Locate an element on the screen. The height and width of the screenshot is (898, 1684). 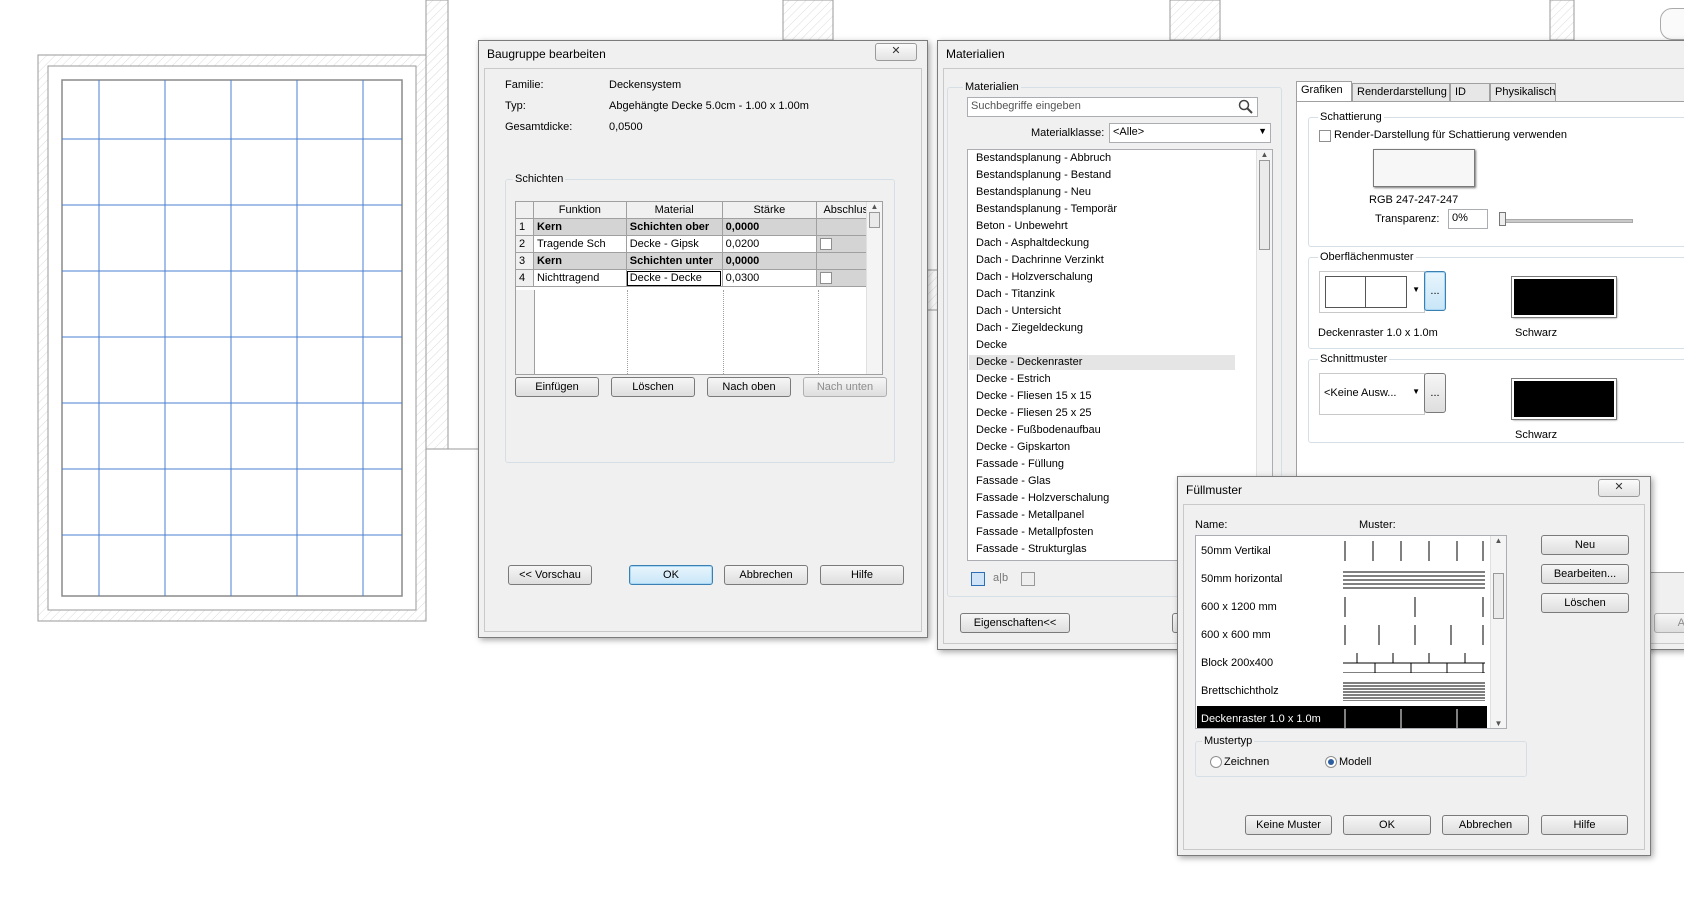
new-pattern-button: Neu is located at coordinates (1585, 545).